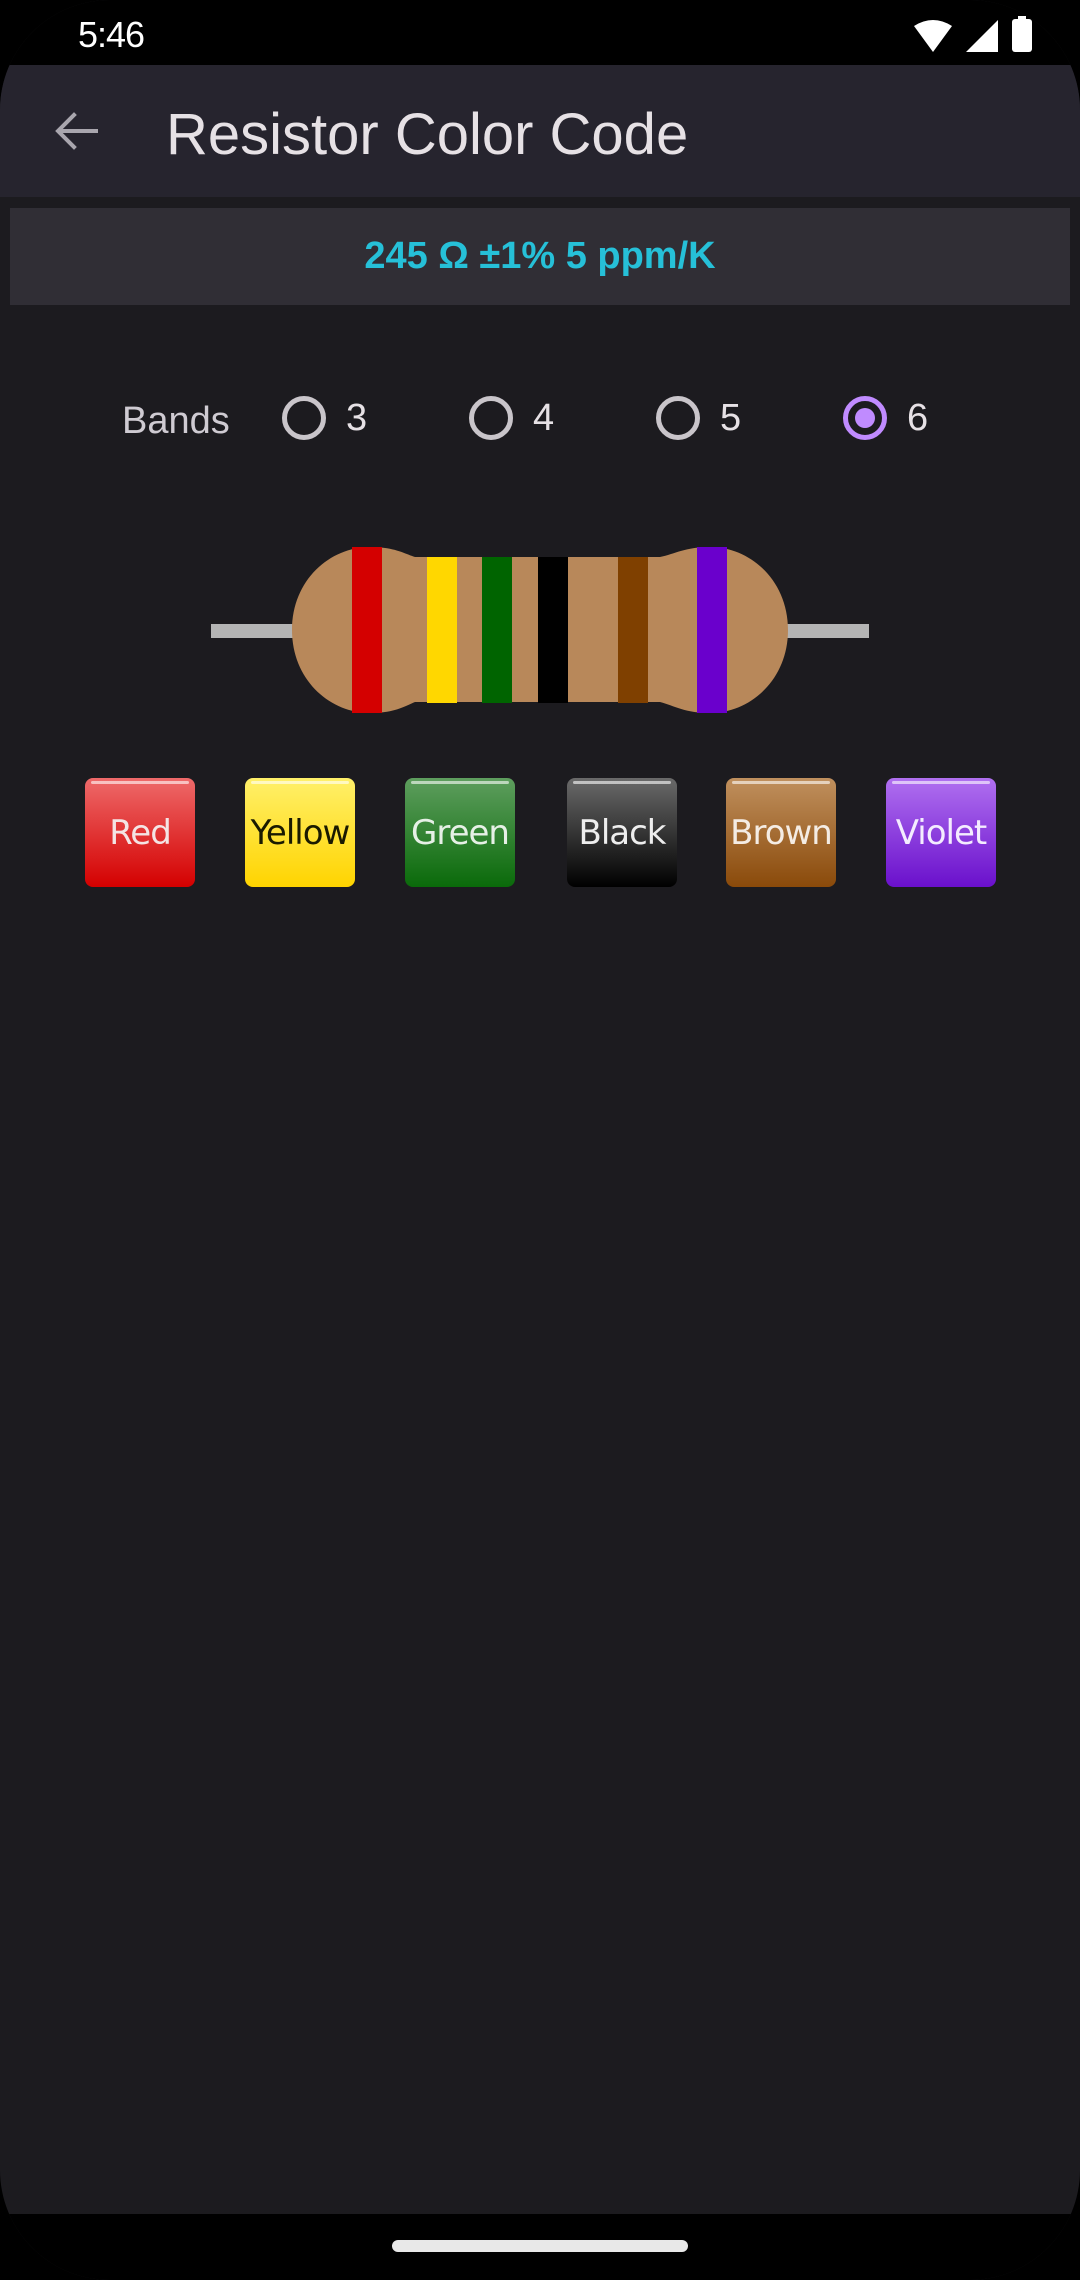 The height and width of the screenshot is (2280, 1080). Describe the element at coordinates (918, 417) in the screenshot. I see `radio-label: 6` at that location.